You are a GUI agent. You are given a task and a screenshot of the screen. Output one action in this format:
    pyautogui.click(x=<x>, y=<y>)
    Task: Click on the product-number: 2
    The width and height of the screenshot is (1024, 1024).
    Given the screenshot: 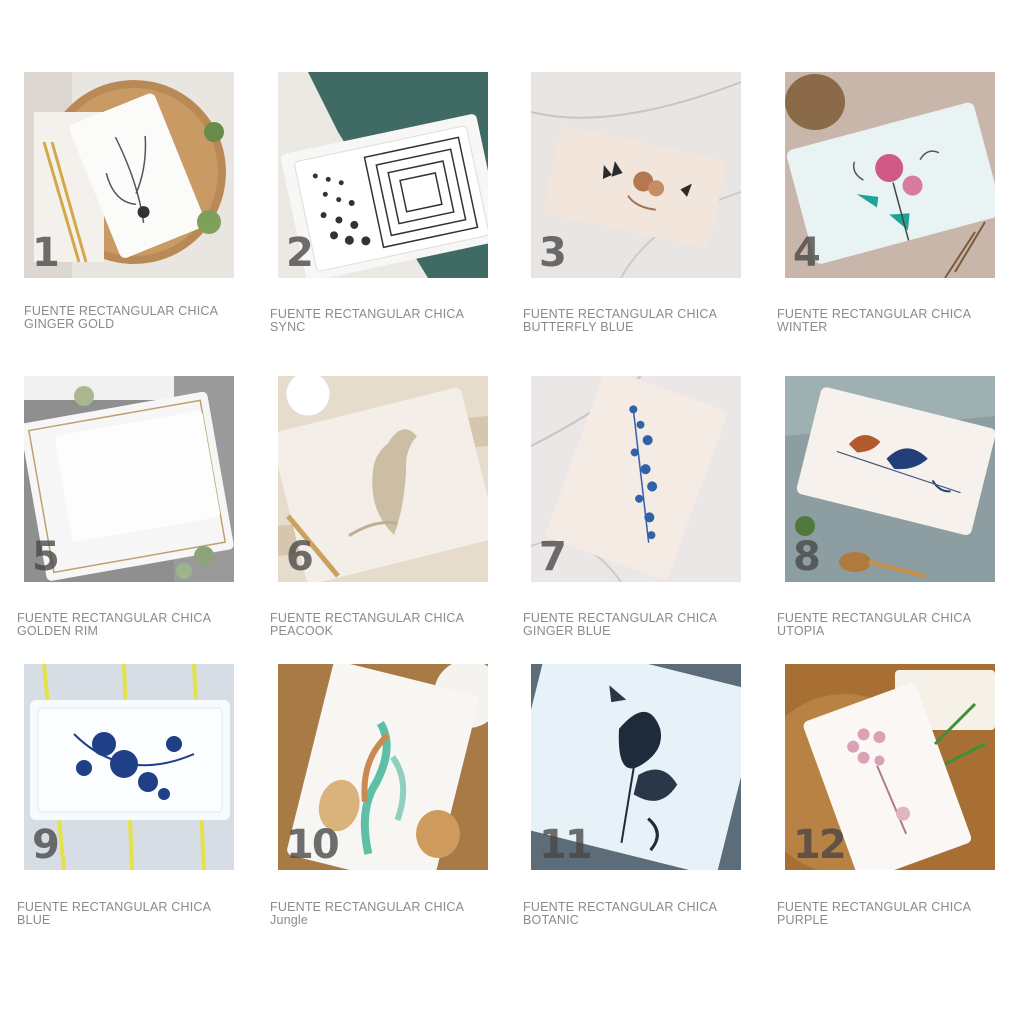 What is the action you would take?
    pyautogui.click(x=300, y=253)
    